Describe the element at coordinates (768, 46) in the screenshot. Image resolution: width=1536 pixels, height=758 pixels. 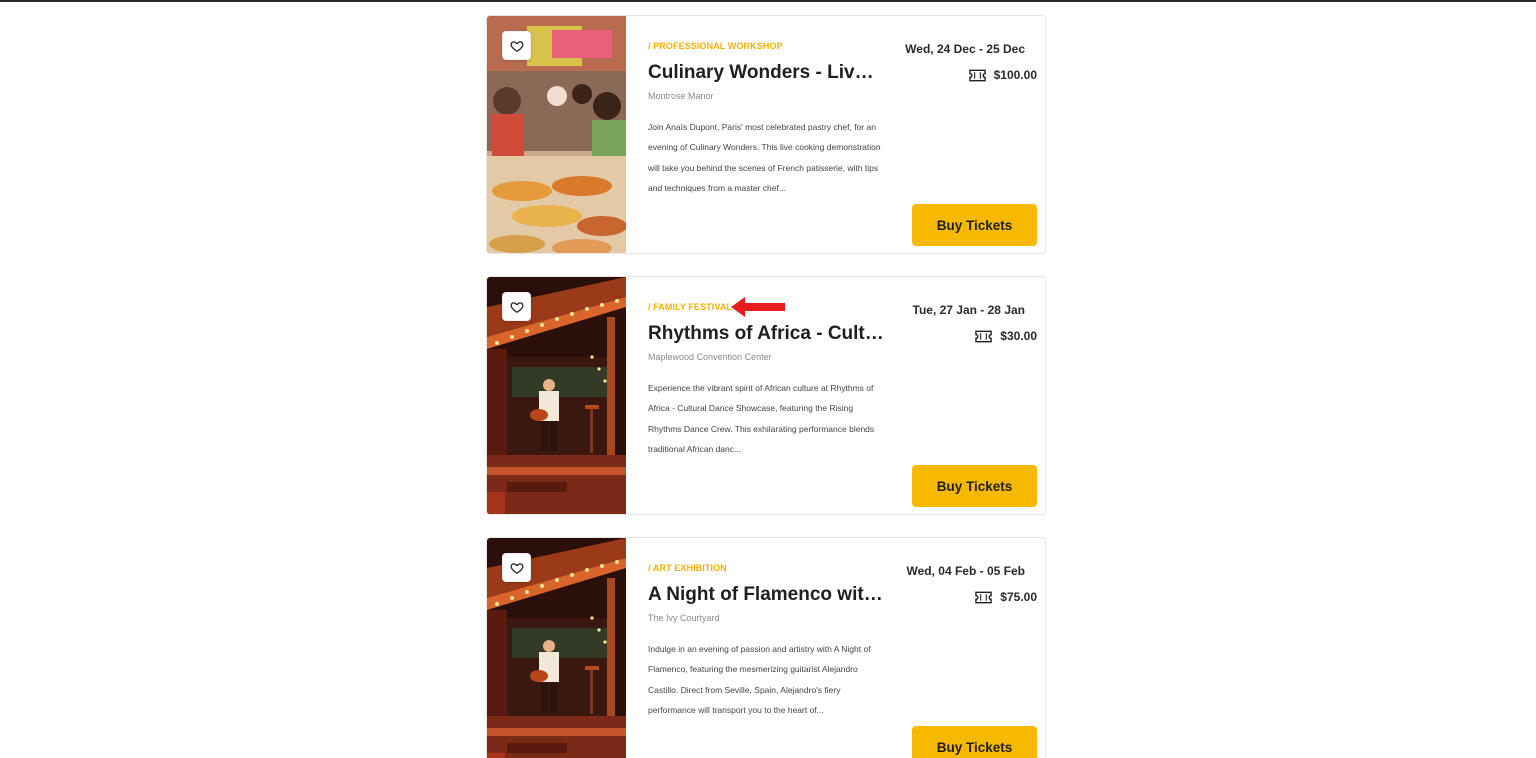
I see `event-category: / PROFESSIONAL WORKSHOP` at that location.